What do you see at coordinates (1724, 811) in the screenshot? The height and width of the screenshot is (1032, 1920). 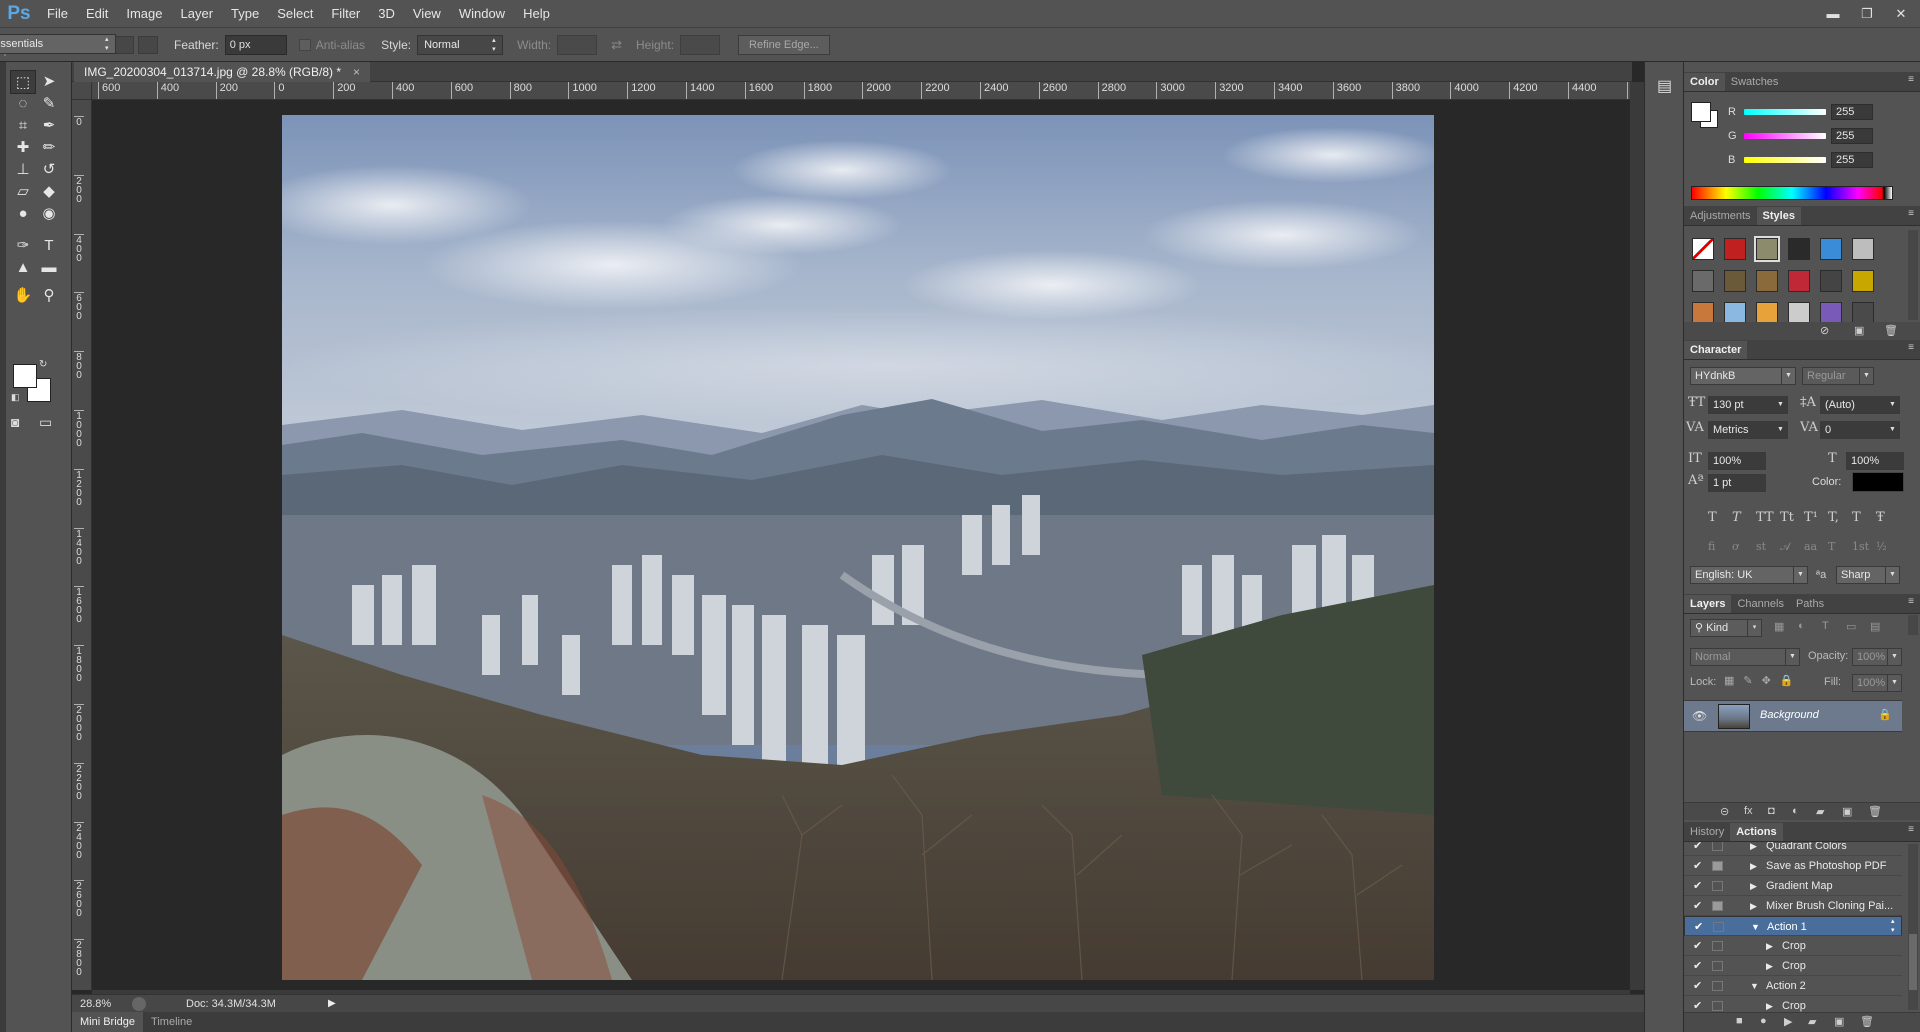 I see `link-layers-icon: ⊝` at bounding box center [1724, 811].